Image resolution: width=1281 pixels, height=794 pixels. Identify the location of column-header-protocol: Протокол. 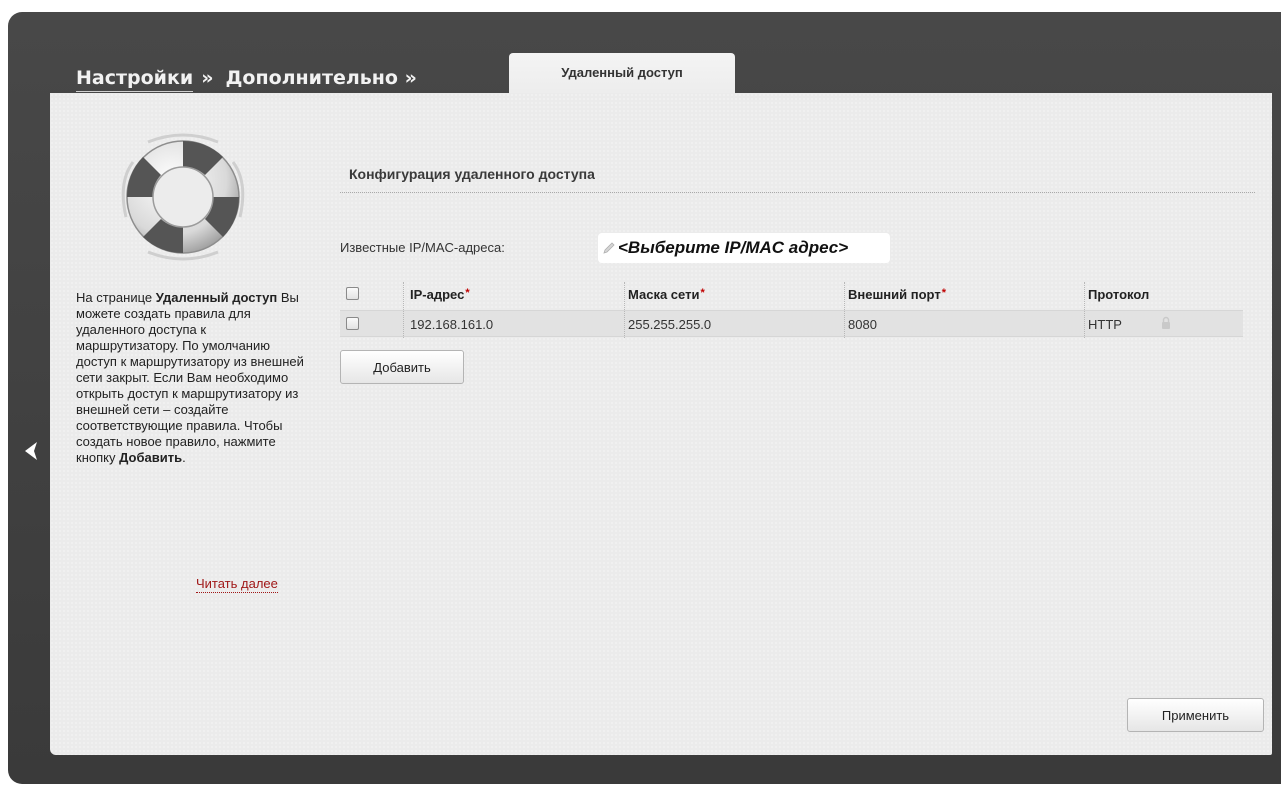
(1118, 294).